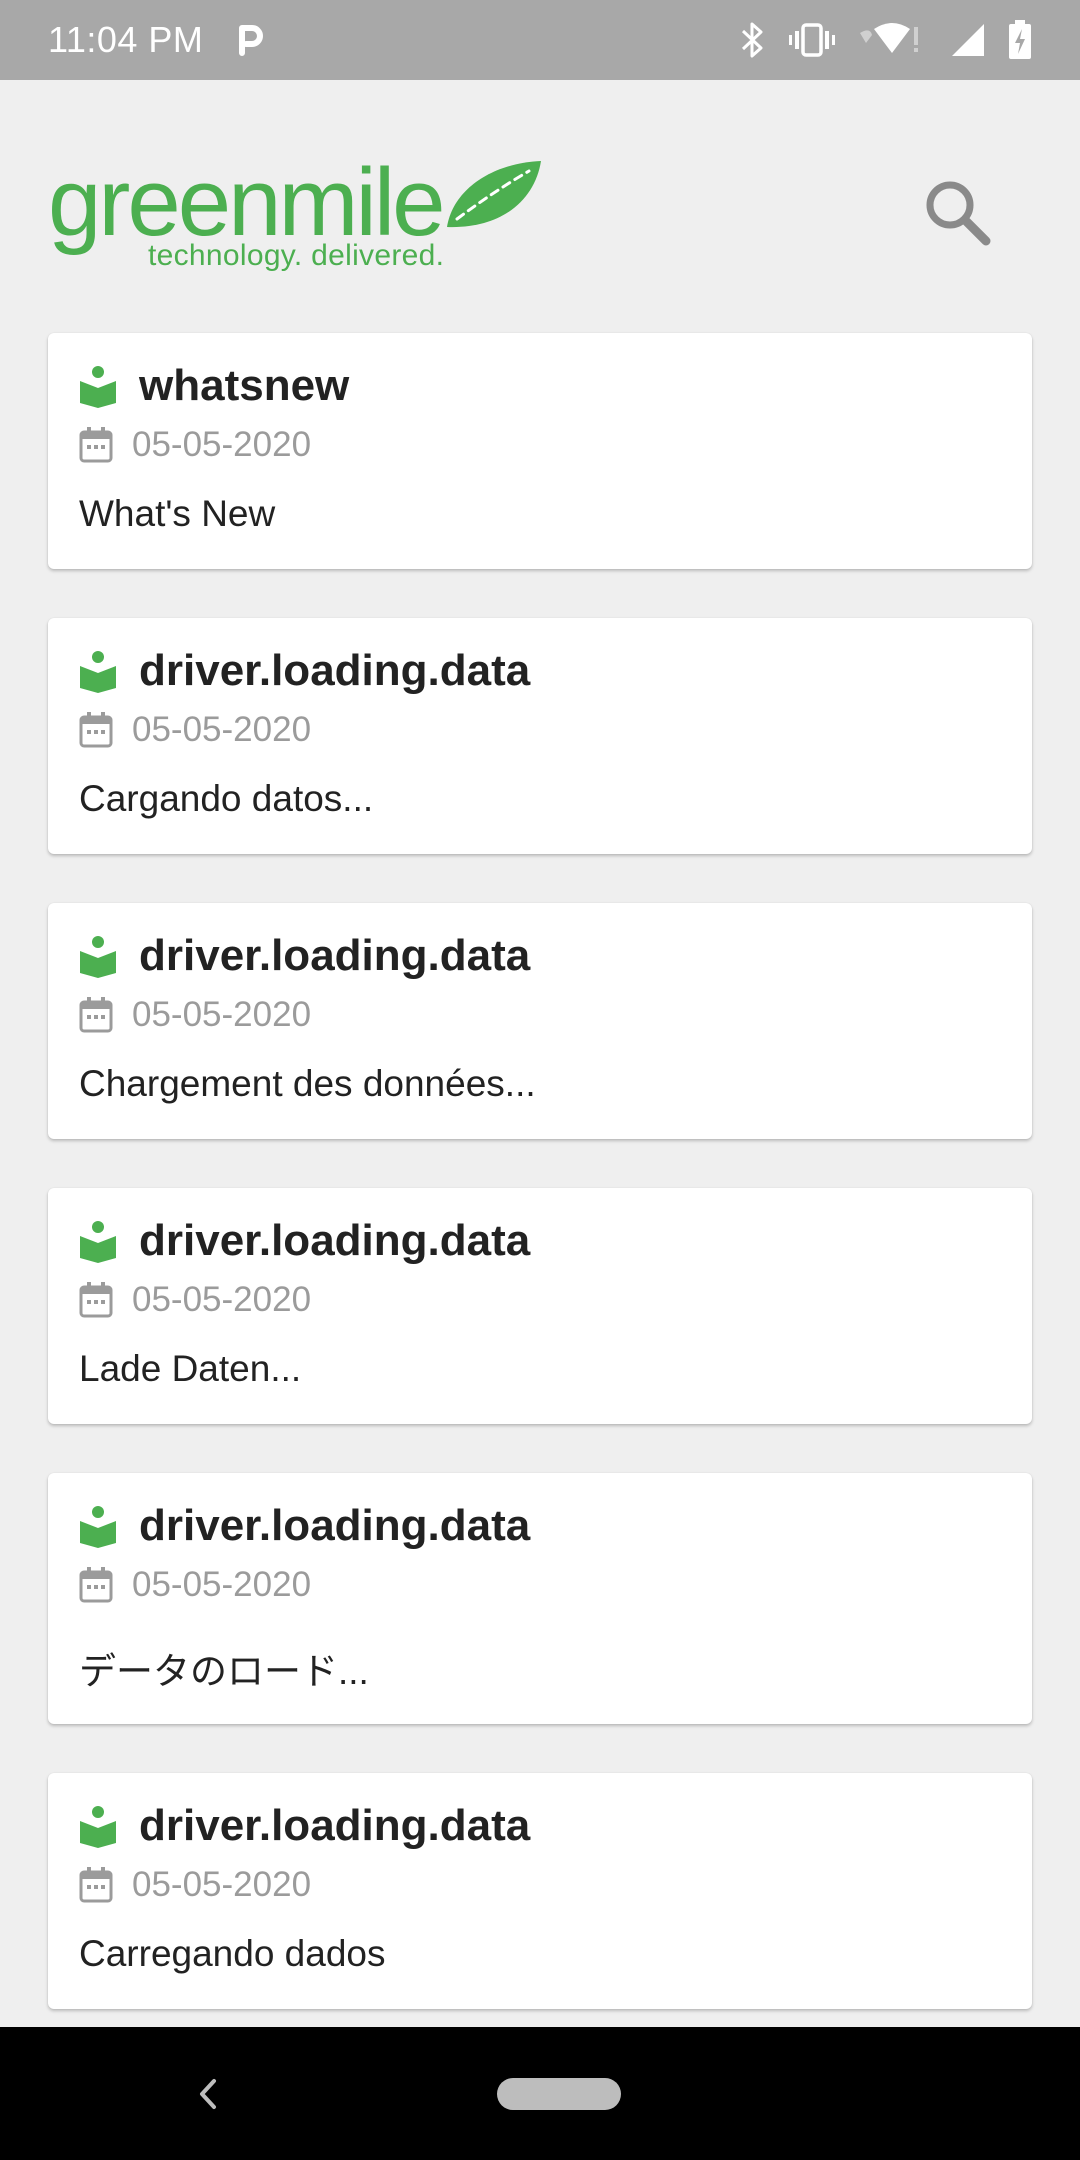 Image resolution: width=1080 pixels, height=2160 pixels. Describe the element at coordinates (893, 40) in the screenshot. I see `wifi-icon` at that location.